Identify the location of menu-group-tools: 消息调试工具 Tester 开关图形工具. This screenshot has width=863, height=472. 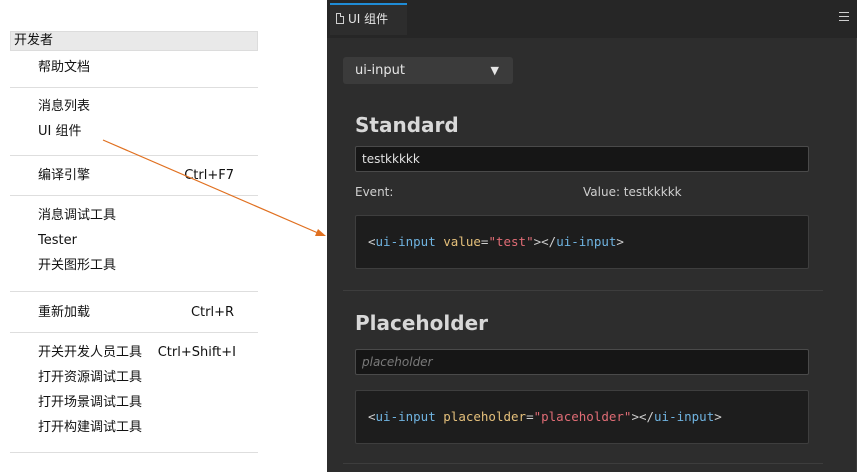
(134, 240).